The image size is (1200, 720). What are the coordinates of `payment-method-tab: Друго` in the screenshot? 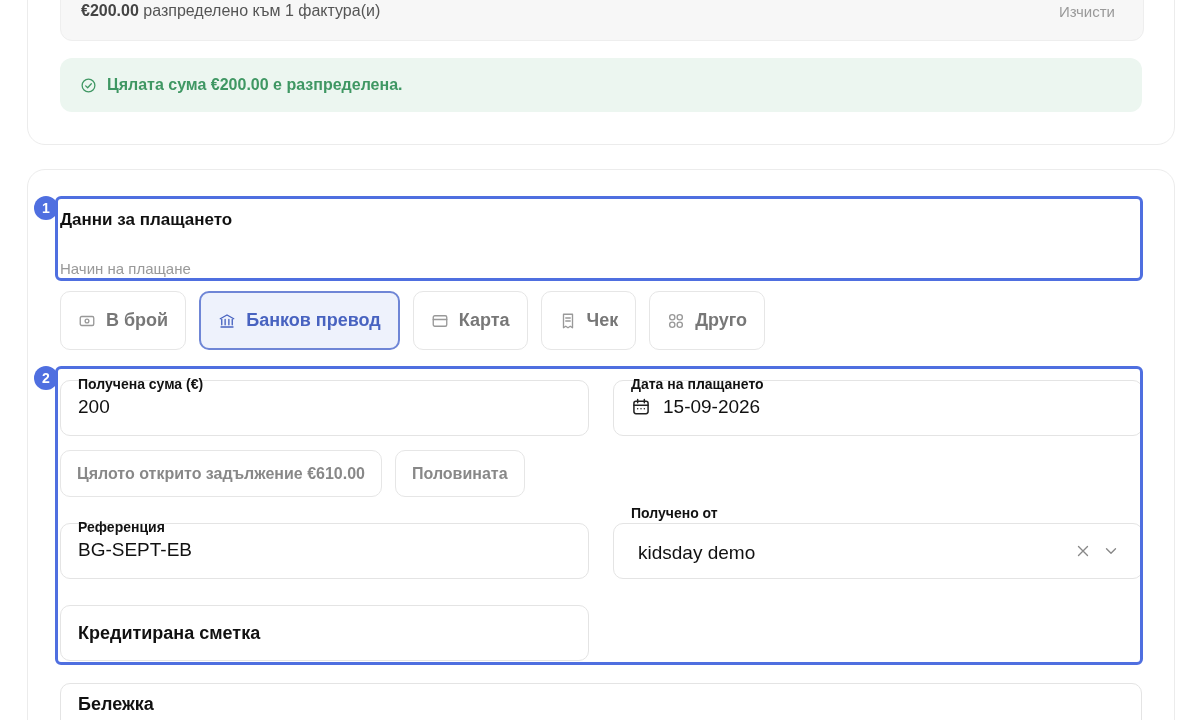 It's located at (707, 320).